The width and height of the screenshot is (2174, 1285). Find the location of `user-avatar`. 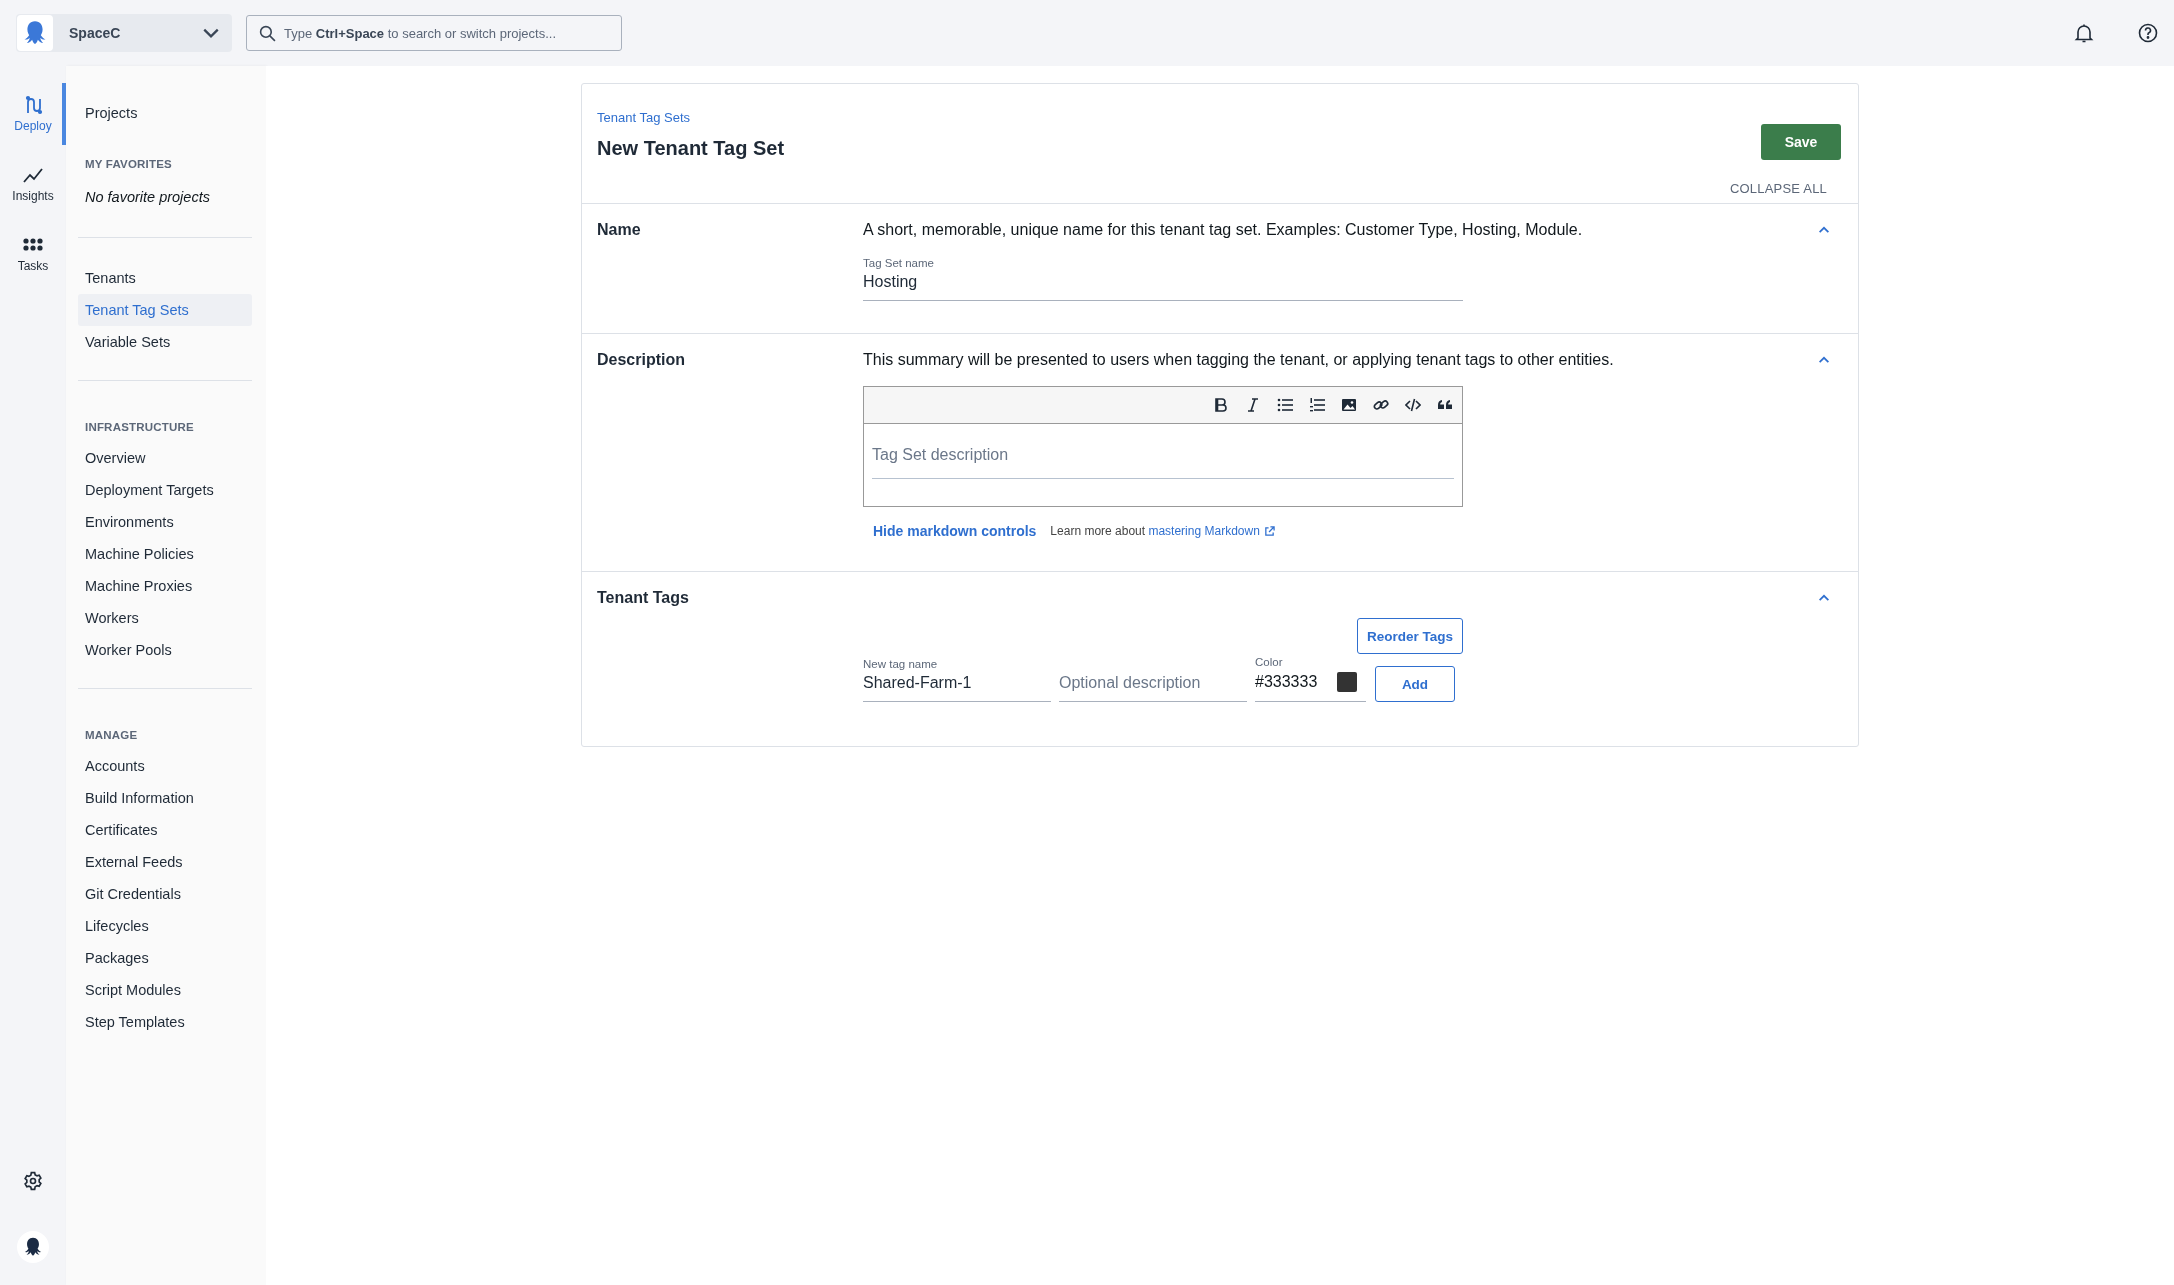

user-avatar is located at coordinates (33, 1247).